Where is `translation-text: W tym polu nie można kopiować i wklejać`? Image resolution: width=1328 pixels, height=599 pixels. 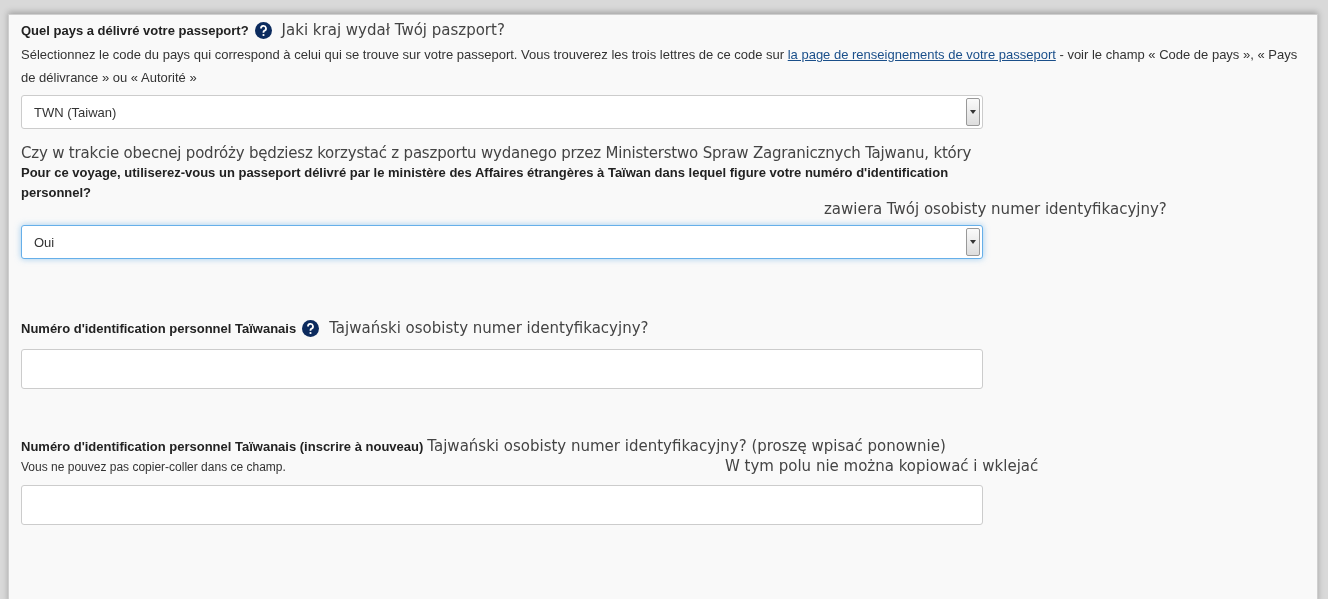
translation-text: W tym polu nie można kopiować i wklejać is located at coordinates (882, 466).